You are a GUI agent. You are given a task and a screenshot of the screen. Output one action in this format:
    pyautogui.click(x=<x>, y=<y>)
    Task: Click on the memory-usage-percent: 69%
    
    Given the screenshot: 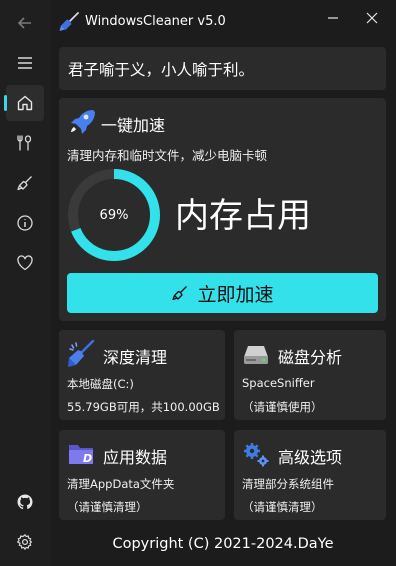 What is the action you would take?
    pyautogui.click(x=114, y=215)
    